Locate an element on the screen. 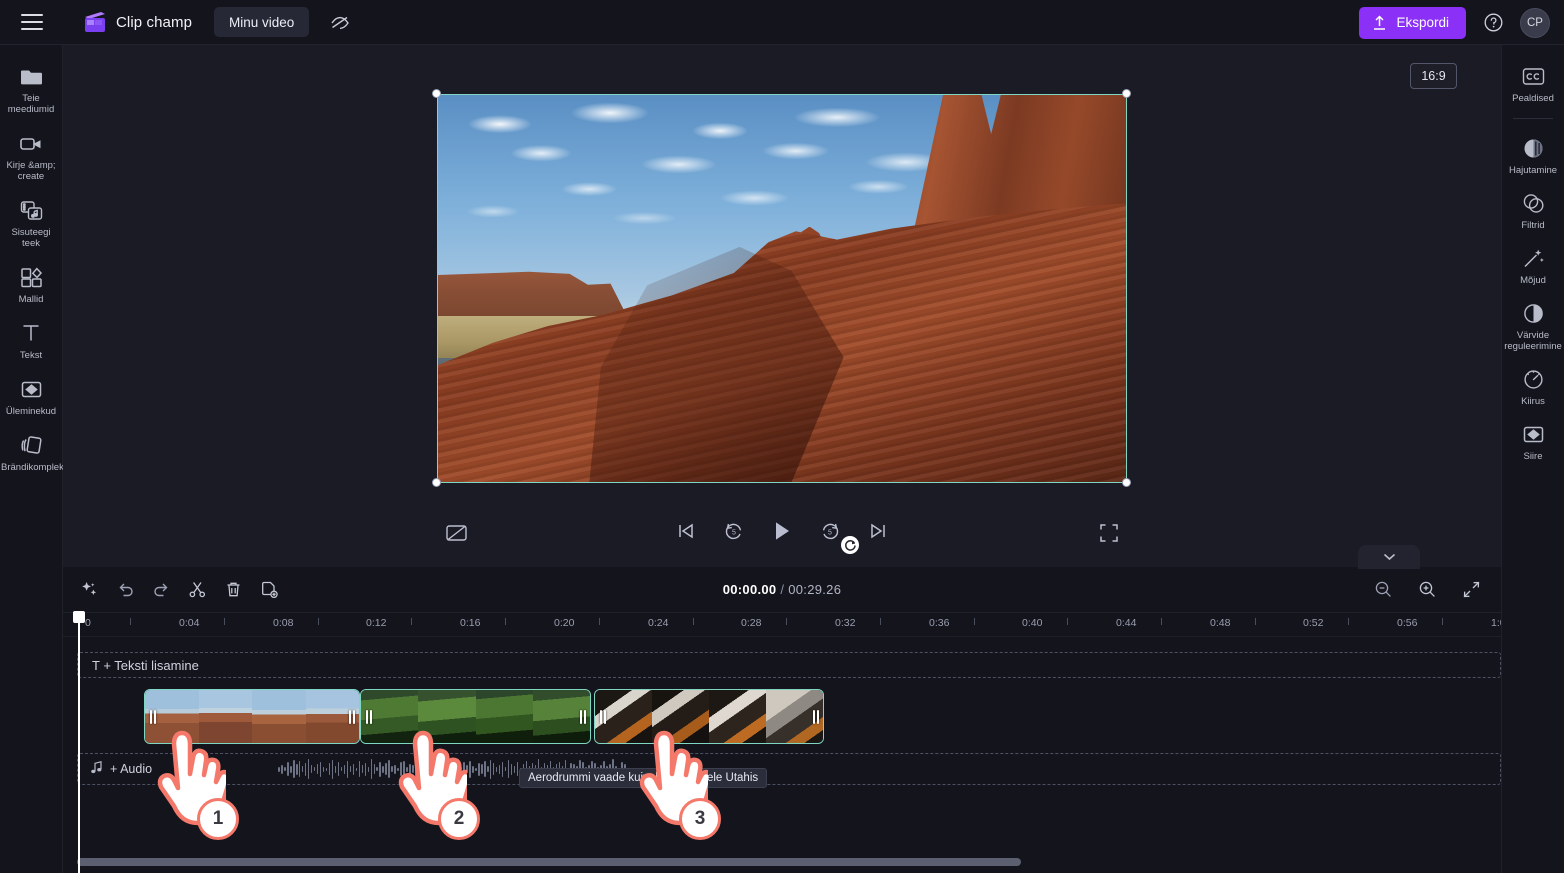 The image size is (1564, 873). export-button: Ekspordi is located at coordinates (1412, 22).